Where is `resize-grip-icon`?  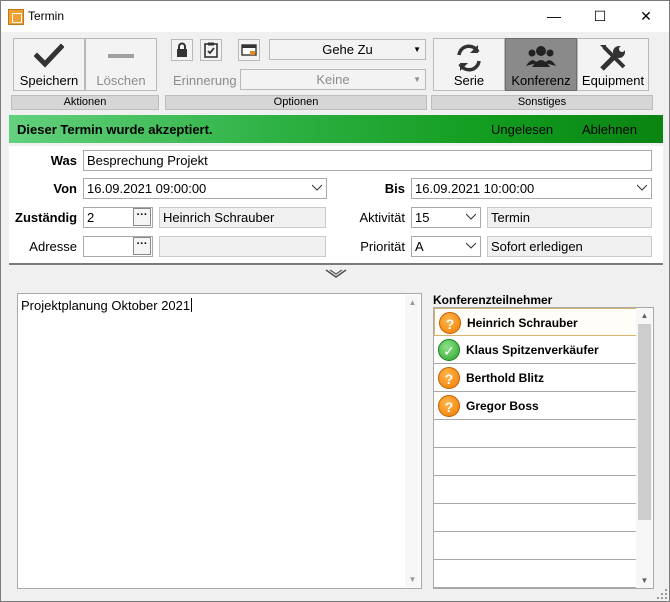
resize-grip-icon is located at coordinates (662, 594).